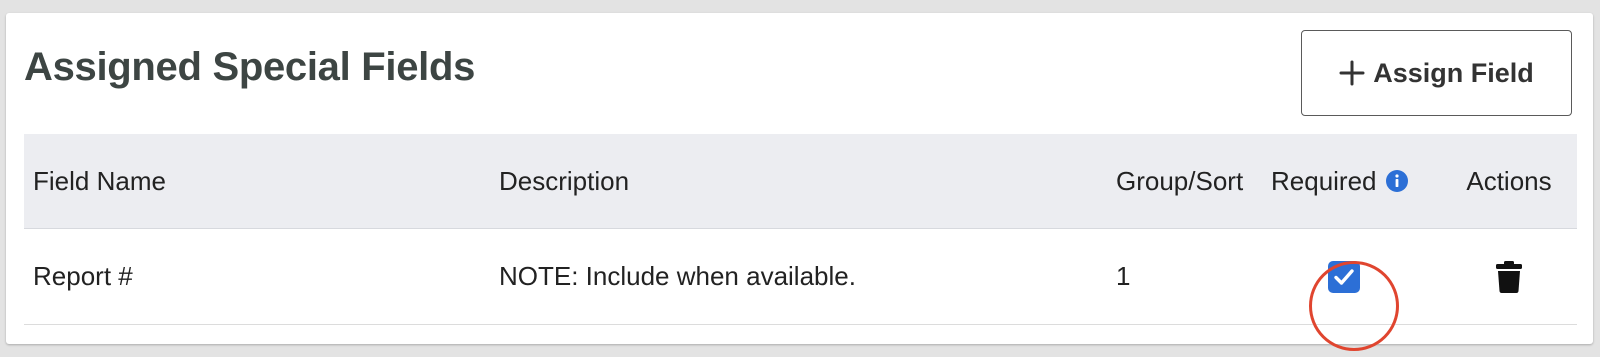  What do you see at coordinates (1453, 72) in the screenshot?
I see `assign-field-label: Assign Field` at bounding box center [1453, 72].